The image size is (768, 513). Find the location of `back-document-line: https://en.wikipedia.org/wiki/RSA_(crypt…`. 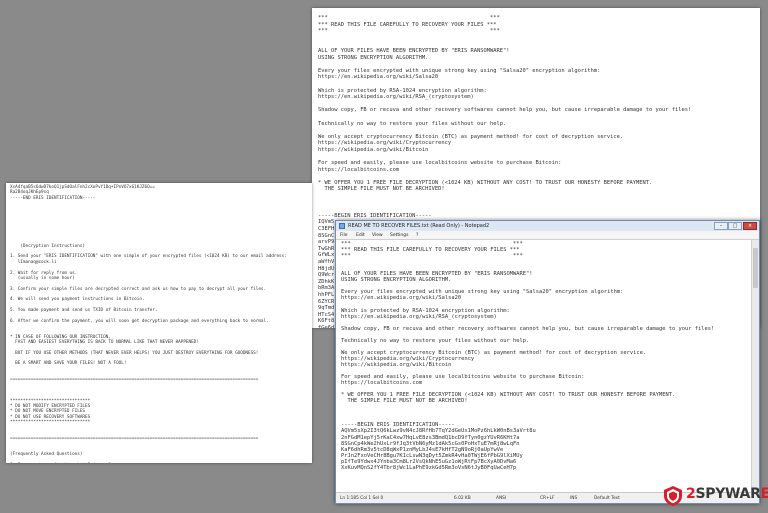

back-document-line: https://en.wikipedia.org/wiki/RSA_(crypt… is located at coordinates (396, 97).